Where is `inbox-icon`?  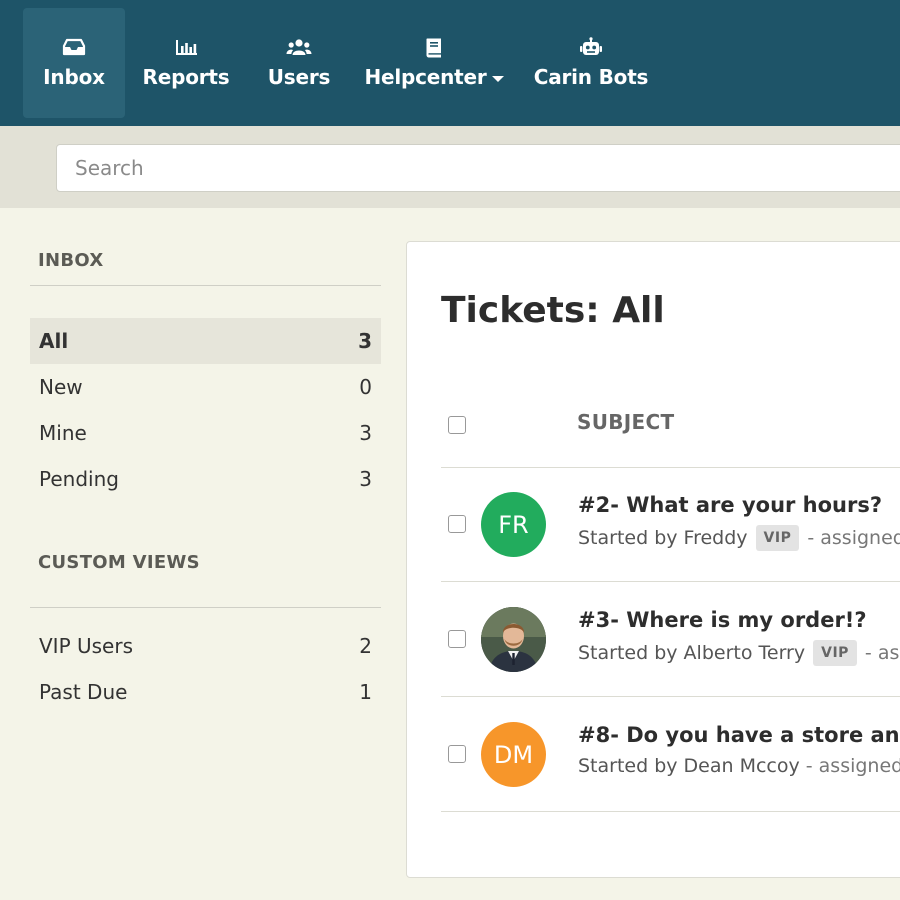
inbox-icon is located at coordinates (74, 47).